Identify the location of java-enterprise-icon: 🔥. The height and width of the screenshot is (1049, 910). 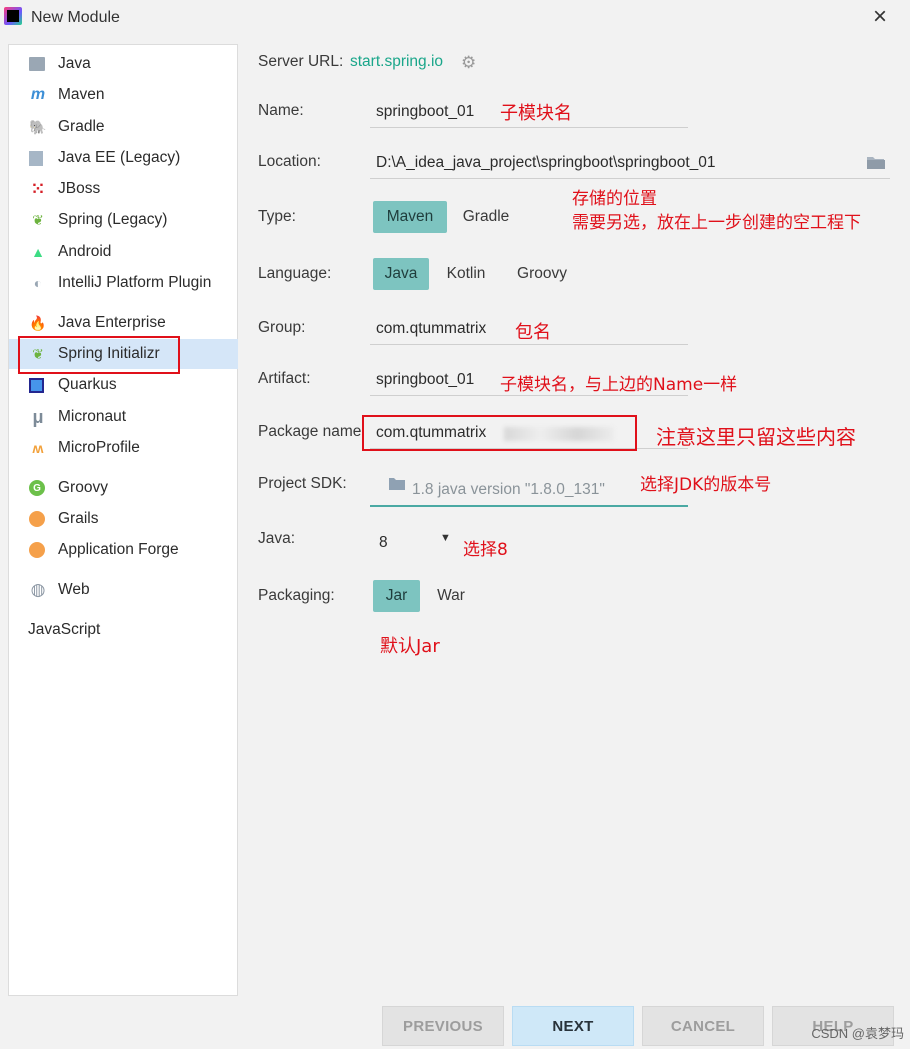
(38, 322).